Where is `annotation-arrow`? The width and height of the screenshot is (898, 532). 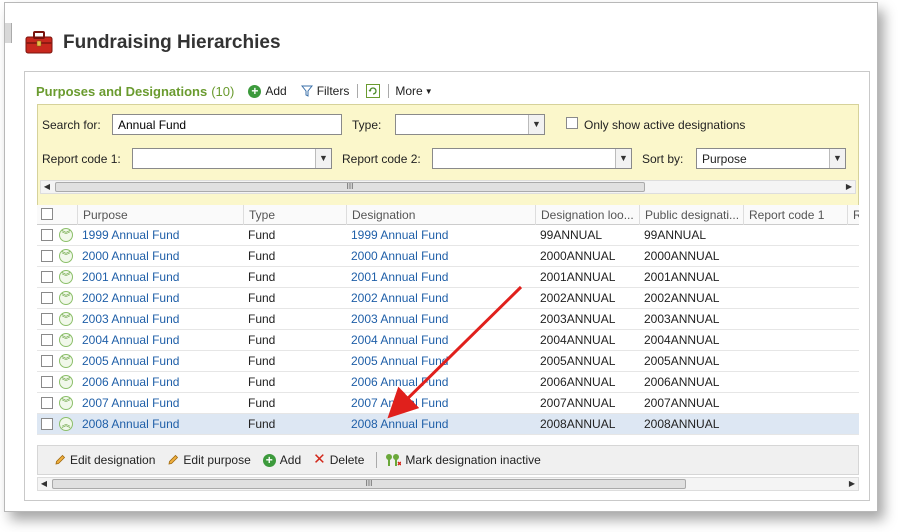 annotation-arrow is located at coordinates (455, 352).